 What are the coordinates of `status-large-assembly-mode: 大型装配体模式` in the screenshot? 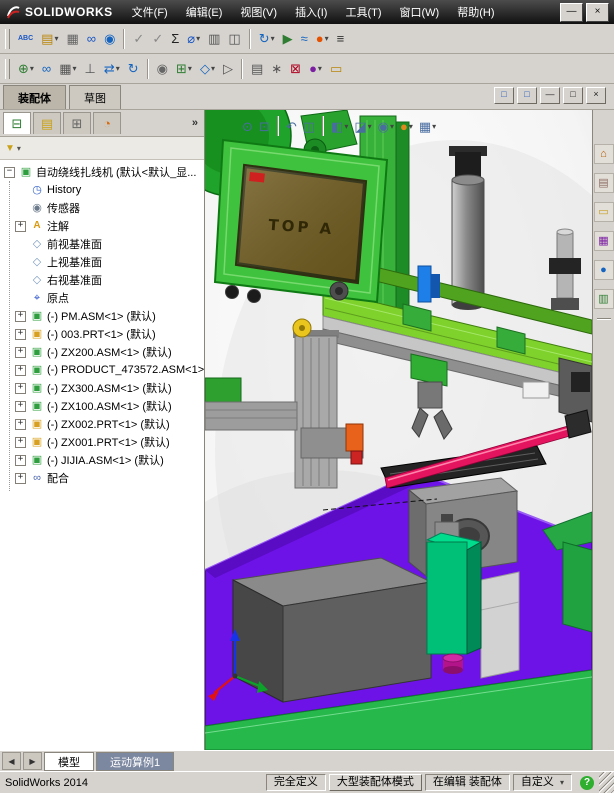 It's located at (375, 782).